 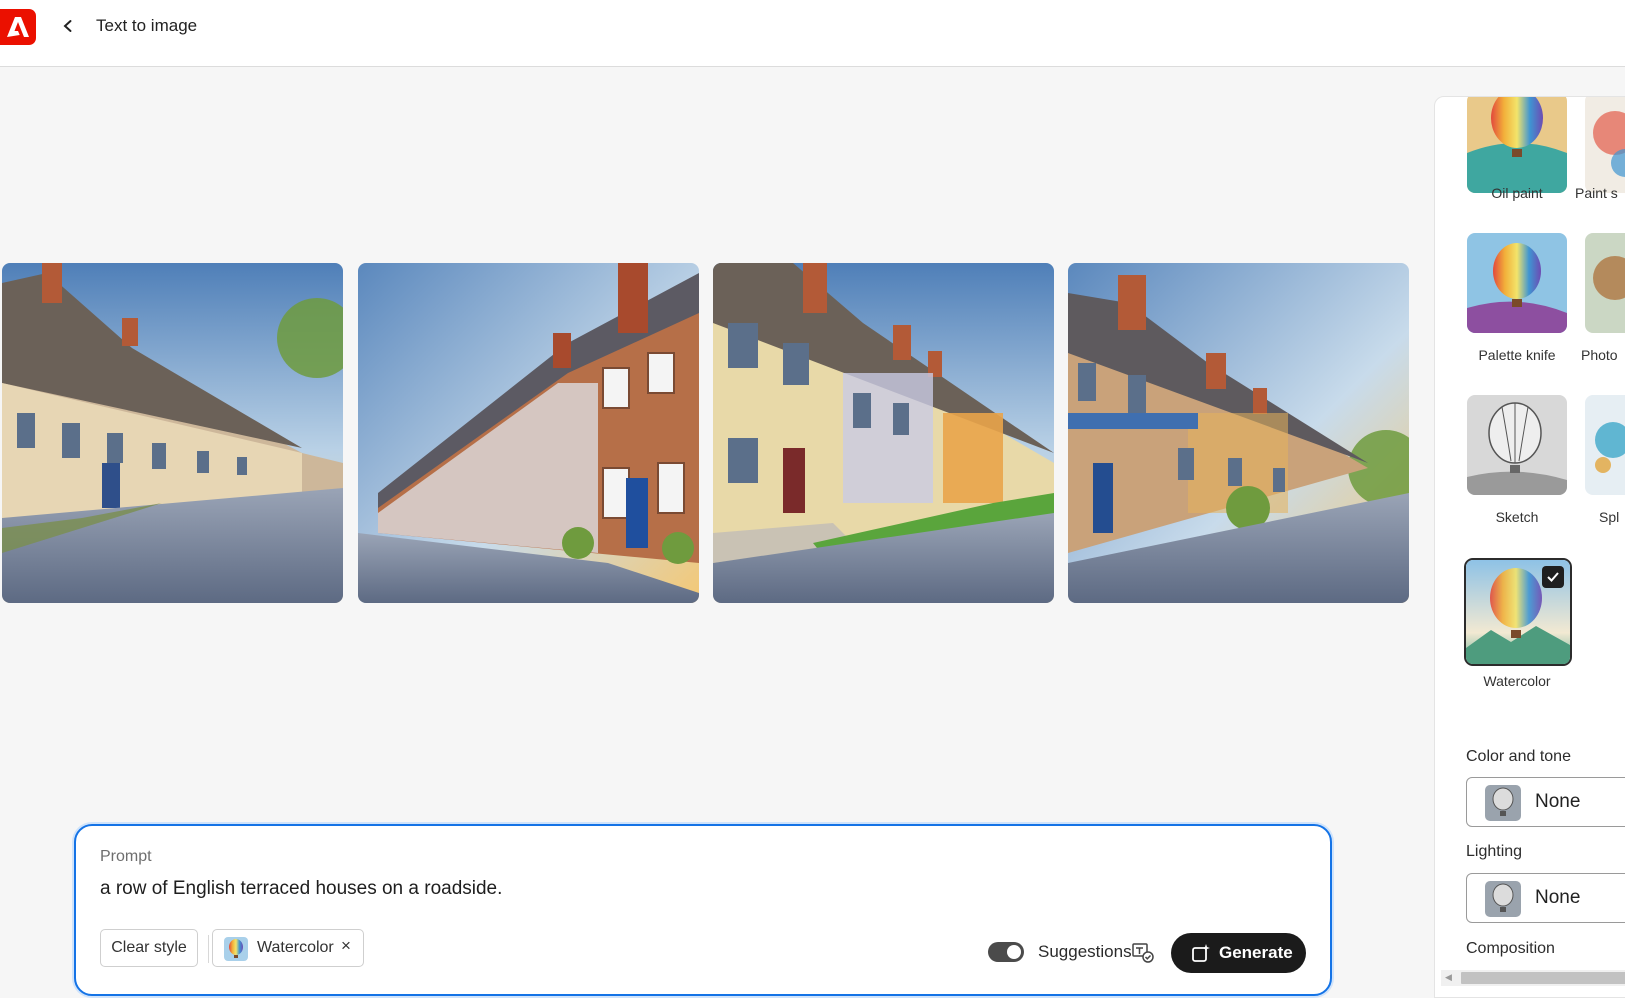 I want to click on back-button, so click(x=68, y=26).